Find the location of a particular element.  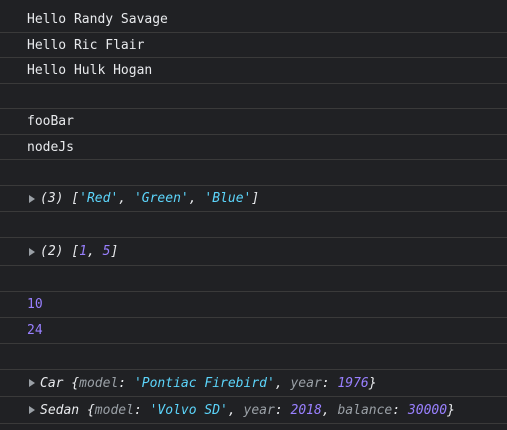

object-class-name: Sedan is located at coordinates (60, 410).